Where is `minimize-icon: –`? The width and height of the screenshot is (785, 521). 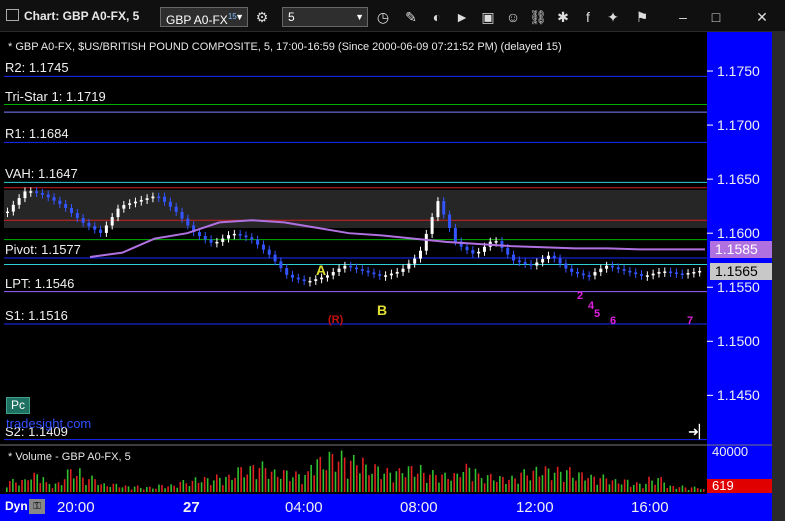 minimize-icon: – is located at coordinates (683, 17).